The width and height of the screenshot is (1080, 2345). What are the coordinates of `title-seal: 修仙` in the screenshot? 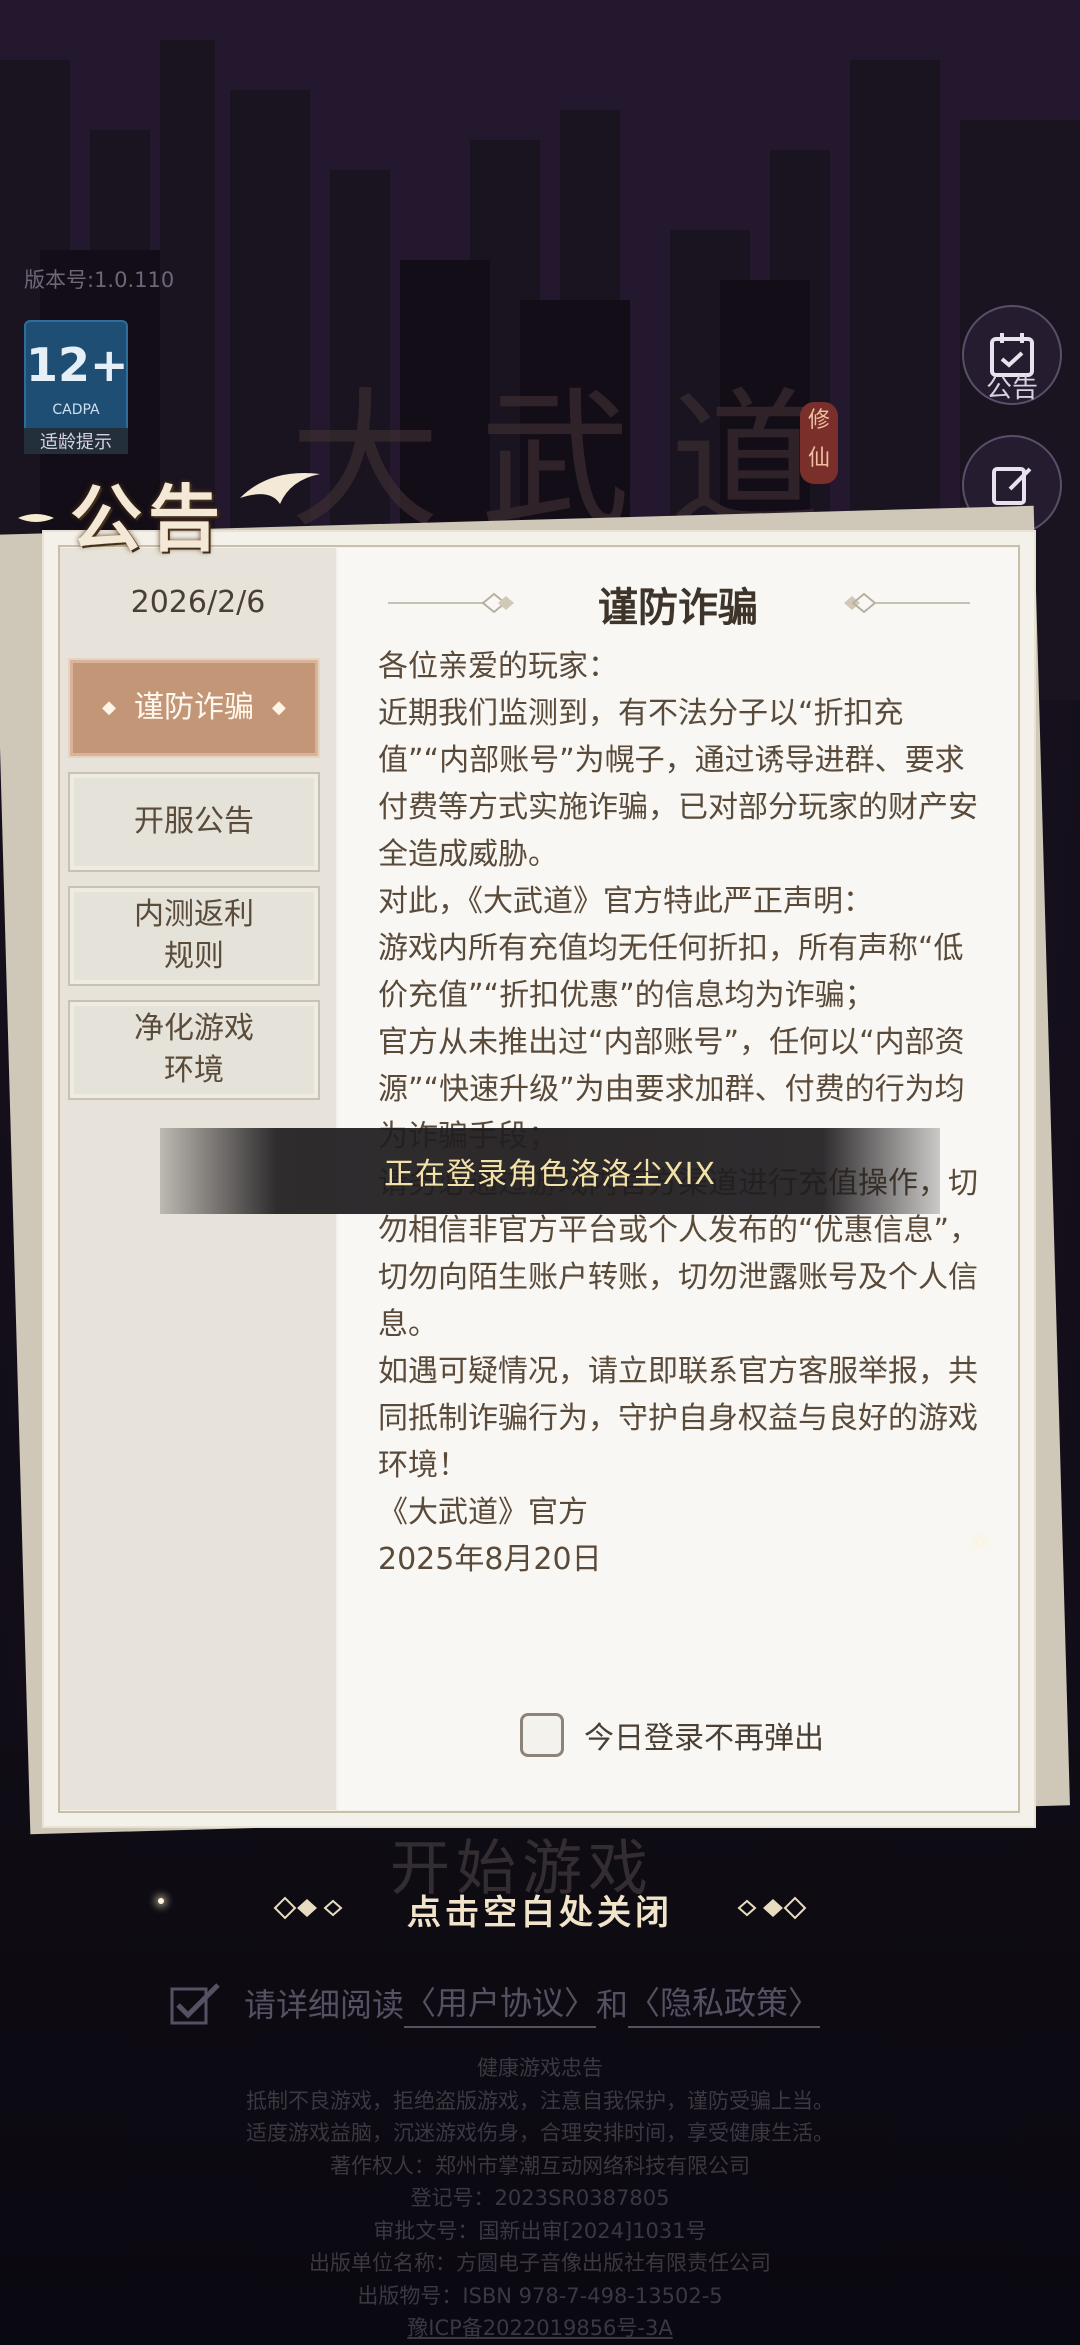 It's located at (819, 443).